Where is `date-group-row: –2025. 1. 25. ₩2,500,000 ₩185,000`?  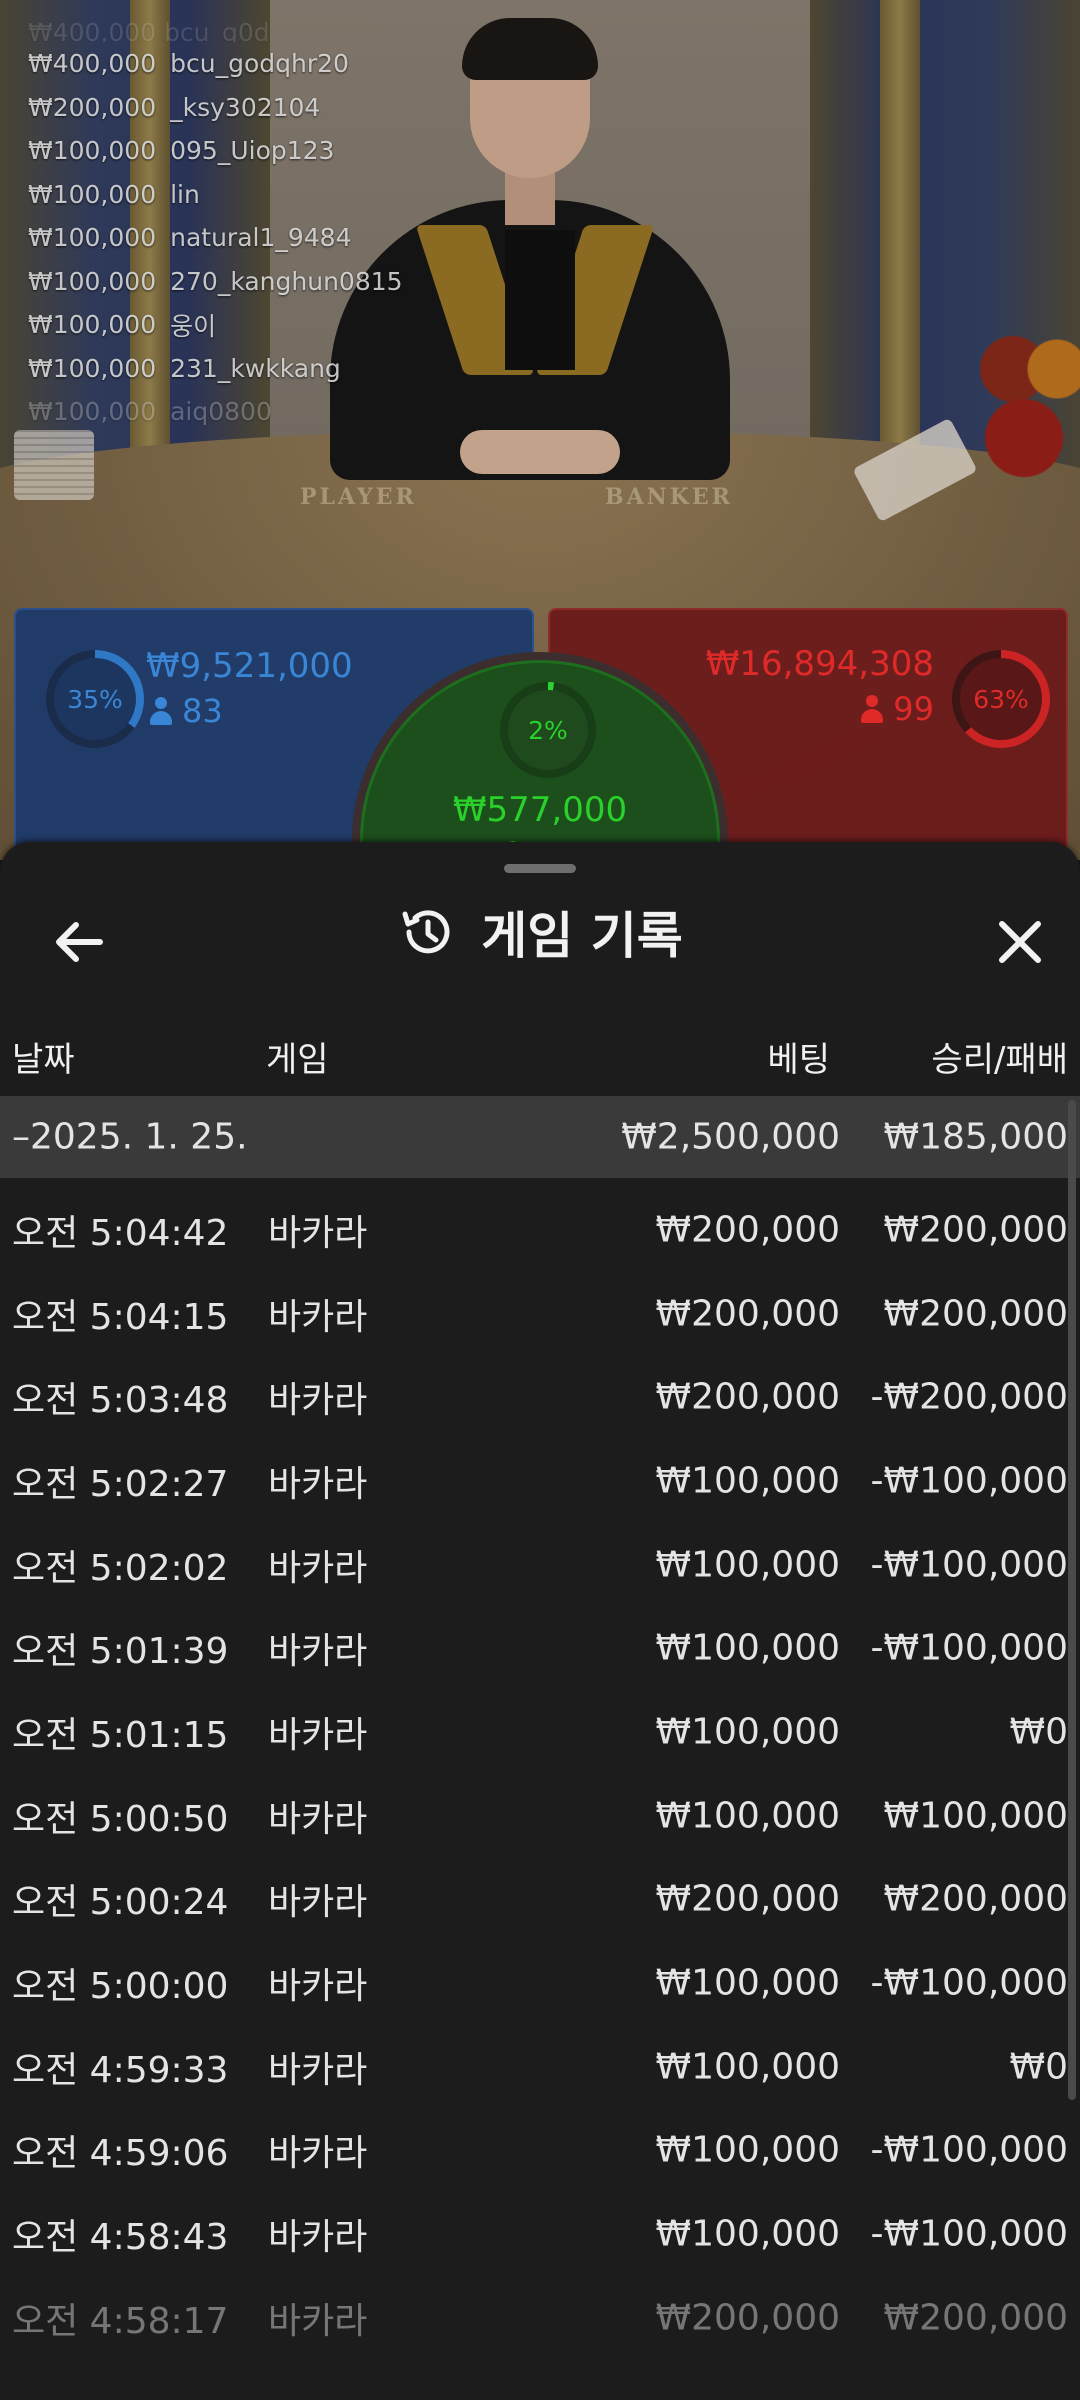 date-group-row: –2025. 1. 25. ₩2,500,000 ₩185,000 is located at coordinates (540, 1137).